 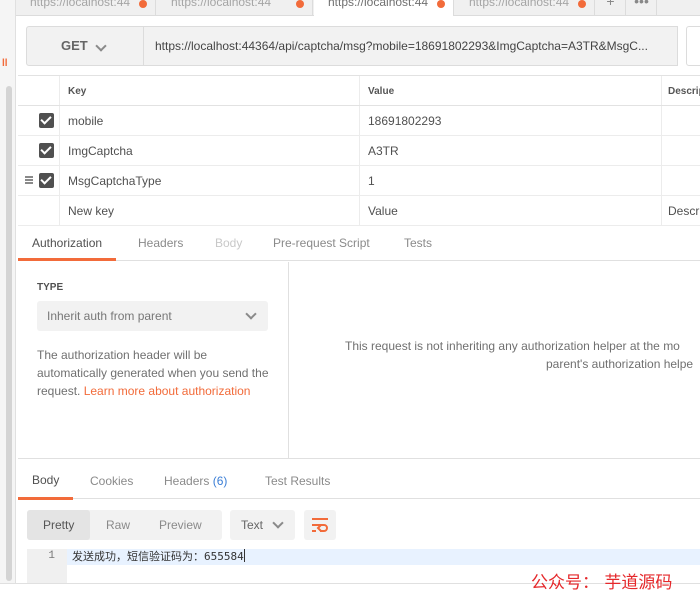 I want to click on wrap-lines-icon, so click(x=320, y=525).